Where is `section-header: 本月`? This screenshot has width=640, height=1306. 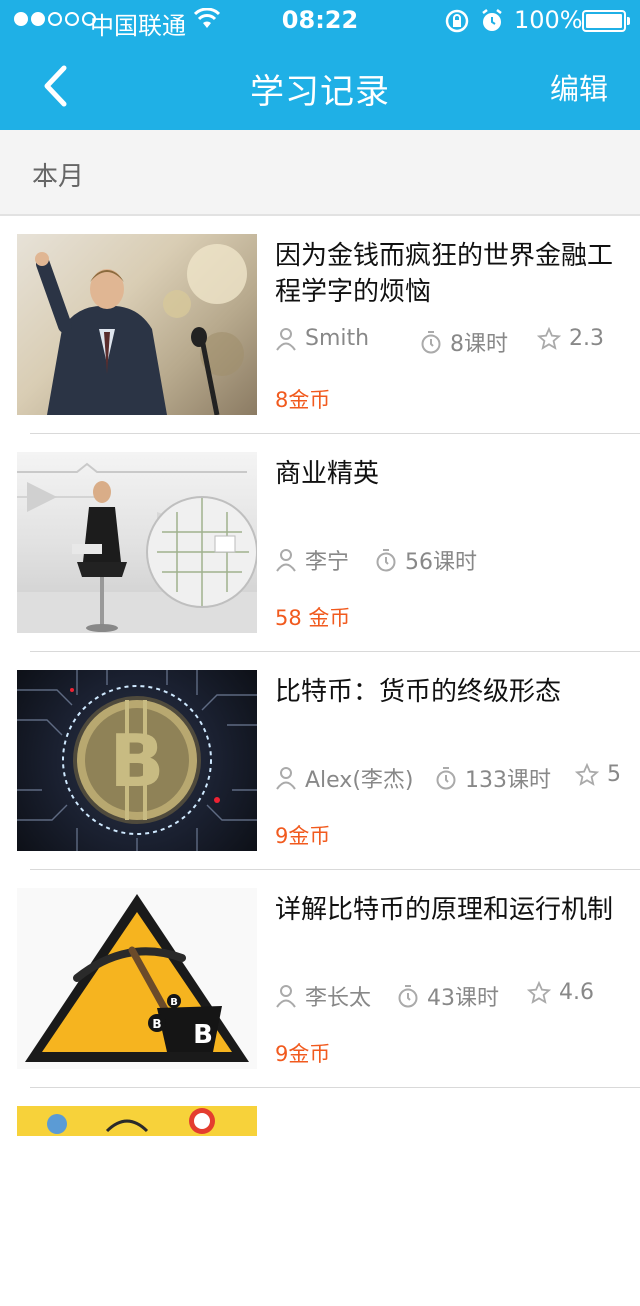 section-header: 本月 is located at coordinates (320, 173).